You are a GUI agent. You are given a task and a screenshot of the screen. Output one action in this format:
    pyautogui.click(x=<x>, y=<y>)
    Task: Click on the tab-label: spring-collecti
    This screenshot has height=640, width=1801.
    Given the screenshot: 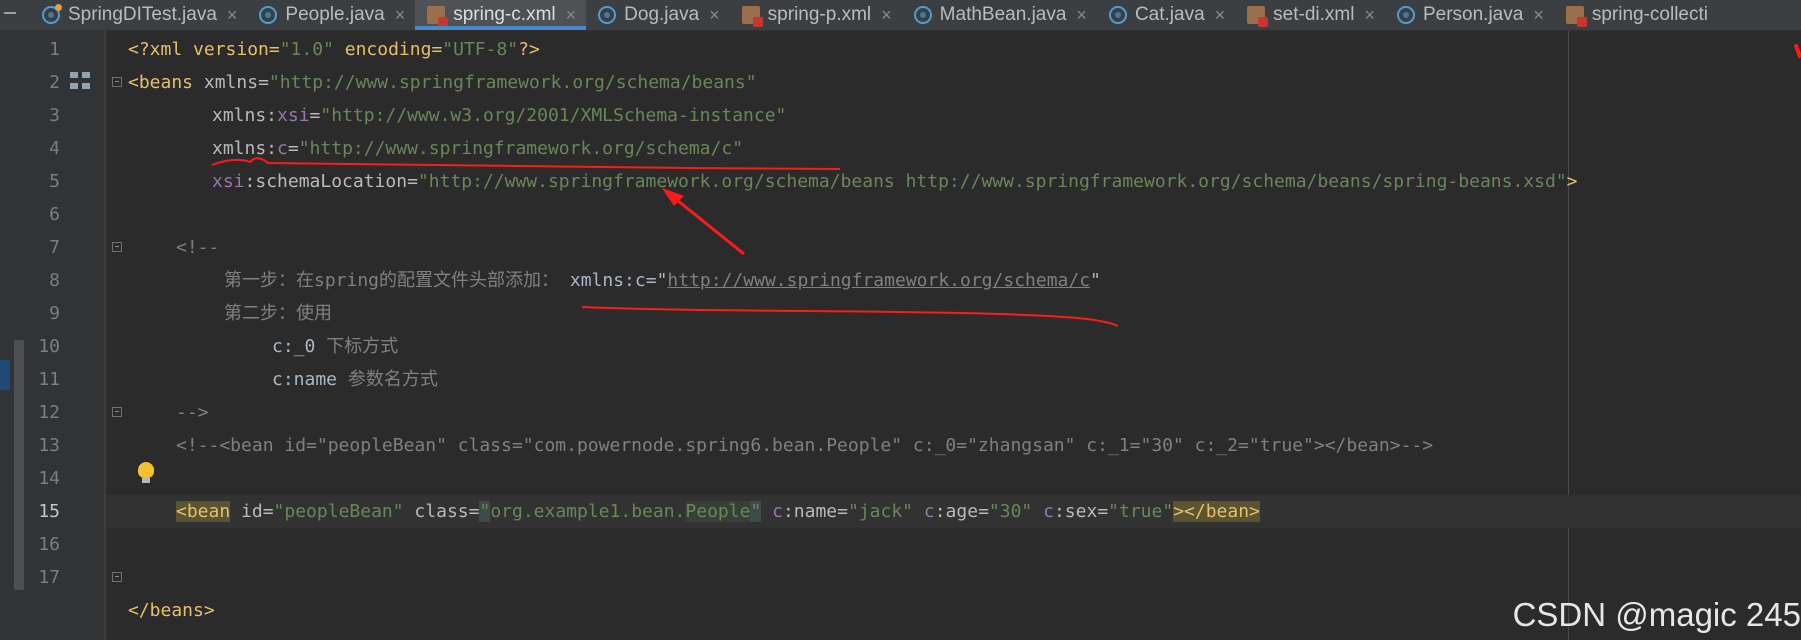 What is the action you would take?
    pyautogui.click(x=1649, y=14)
    